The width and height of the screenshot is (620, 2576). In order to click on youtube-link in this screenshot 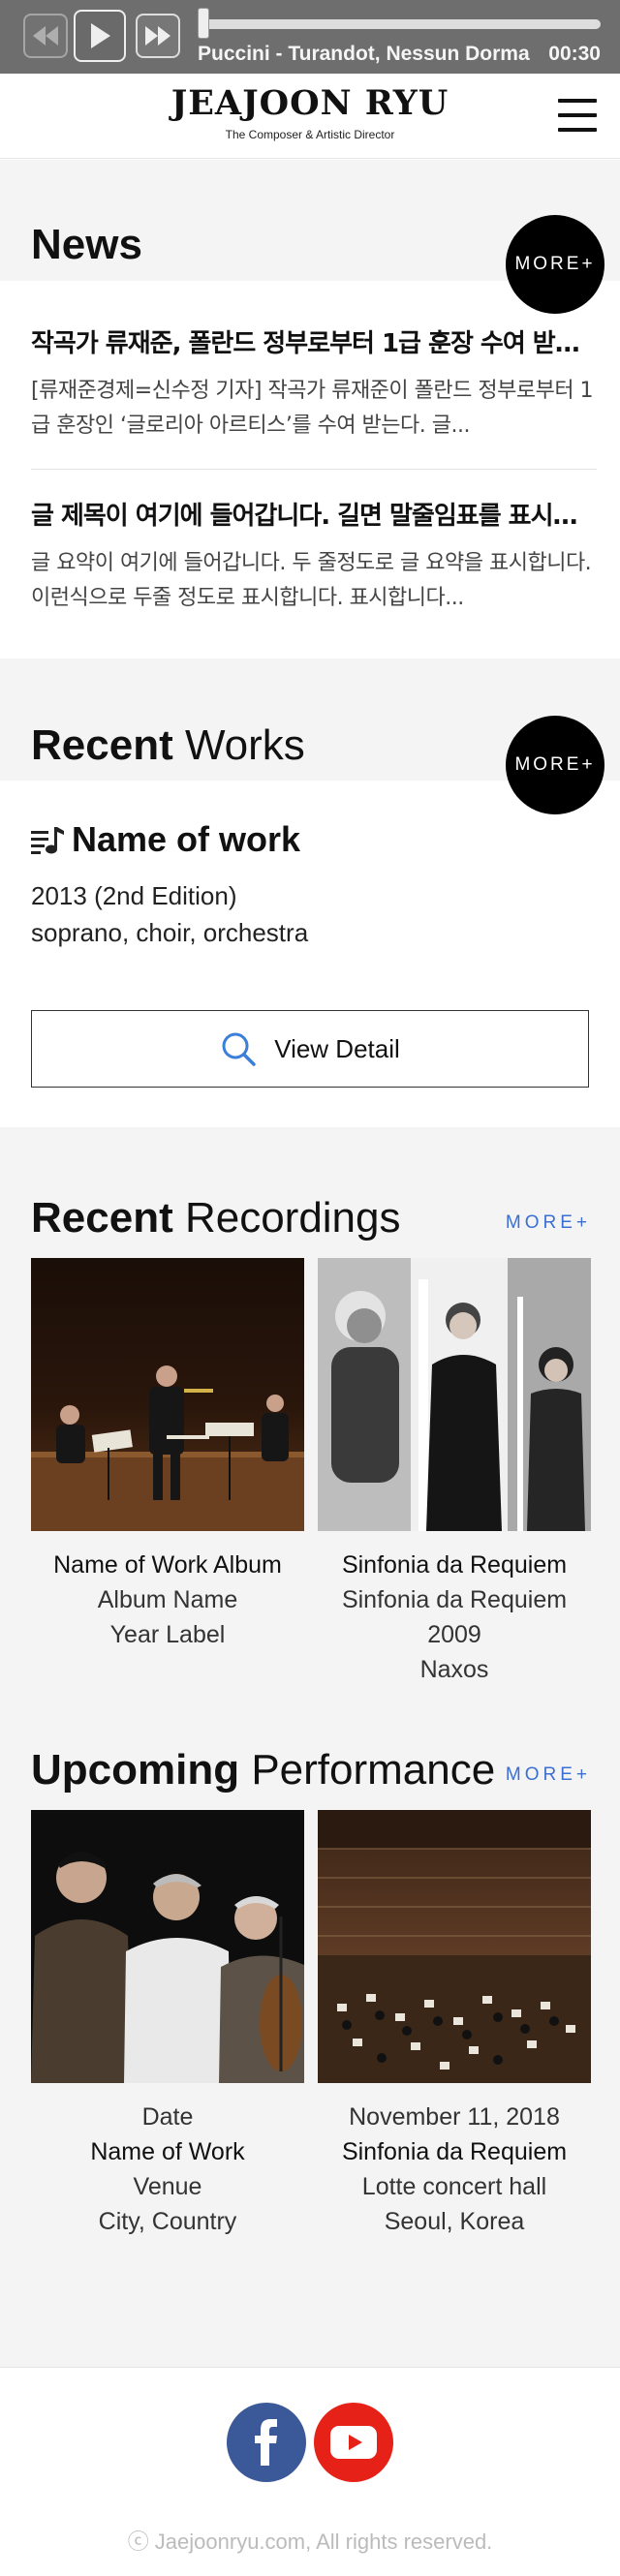, I will do `click(353, 2442)`.